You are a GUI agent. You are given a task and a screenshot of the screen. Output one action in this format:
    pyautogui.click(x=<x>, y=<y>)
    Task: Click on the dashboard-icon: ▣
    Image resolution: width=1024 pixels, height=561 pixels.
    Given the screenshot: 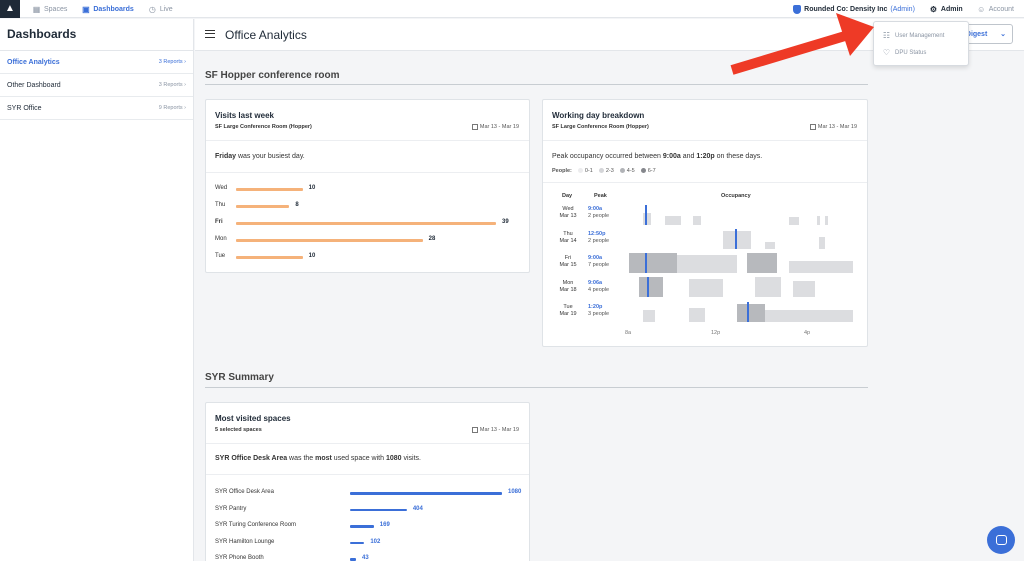 What is the action you would take?
    pyautogui.click(x=86, y=9)
    